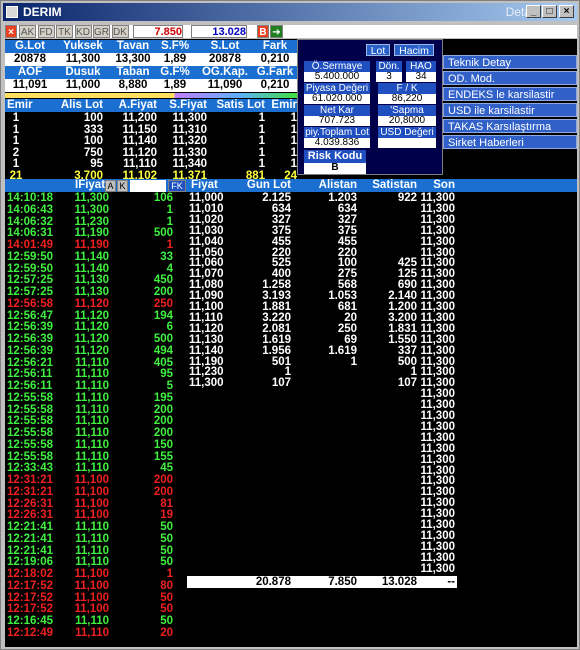 Image resolution: width=580 pixels, height=650 pixels. I want to click on arrow-right-icon: ➔, so click(276, 31).